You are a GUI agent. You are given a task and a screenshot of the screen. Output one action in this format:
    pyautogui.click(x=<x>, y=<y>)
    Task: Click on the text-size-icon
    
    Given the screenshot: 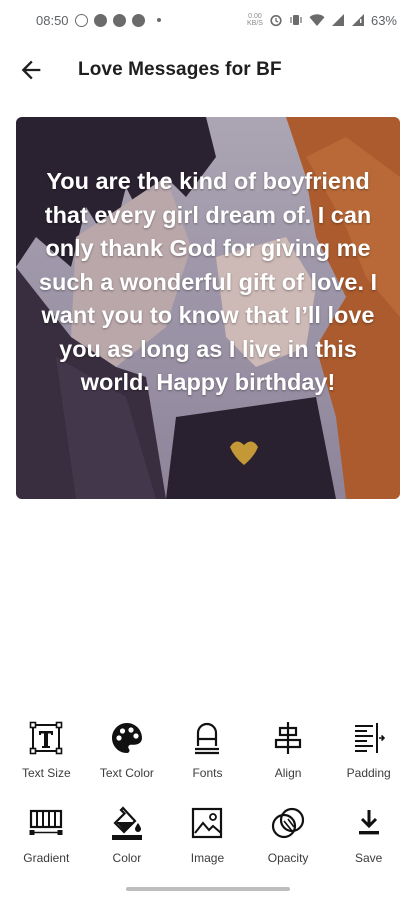 What is the action you would take?
    pyautogui.click(x=46, y=738)
    